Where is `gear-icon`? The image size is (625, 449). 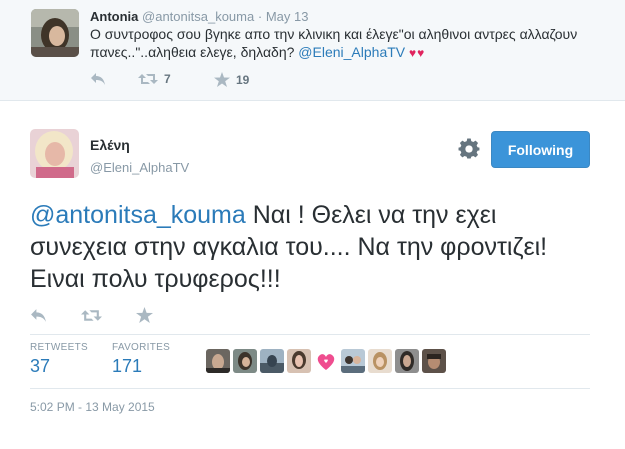
gear-icon is located at coordinates (469, 149).